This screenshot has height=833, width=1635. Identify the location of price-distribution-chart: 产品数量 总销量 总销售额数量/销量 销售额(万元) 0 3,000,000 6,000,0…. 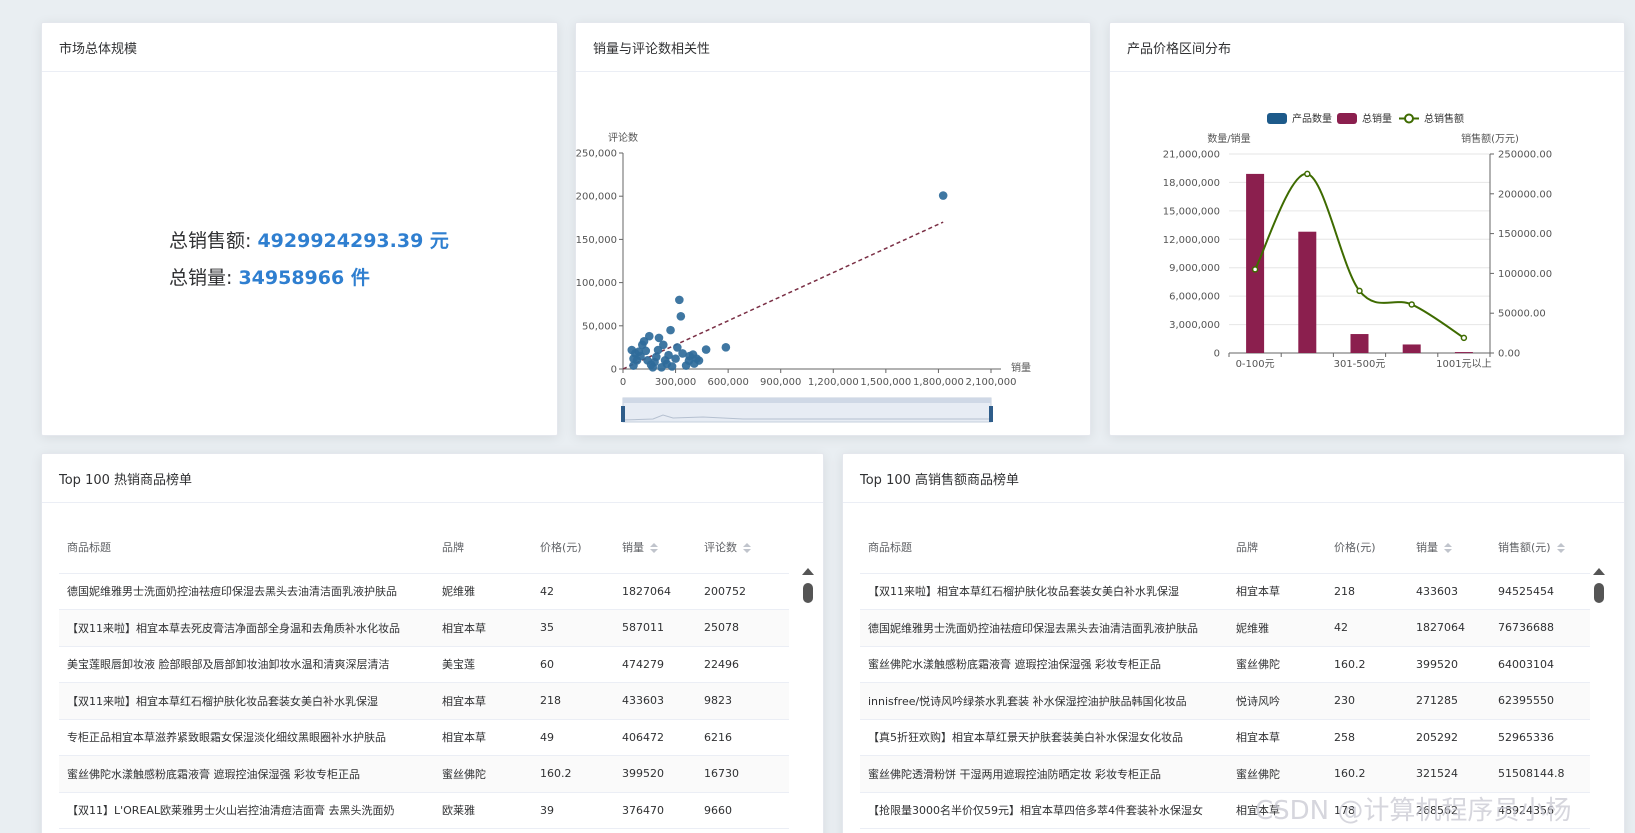
(1367, 254).